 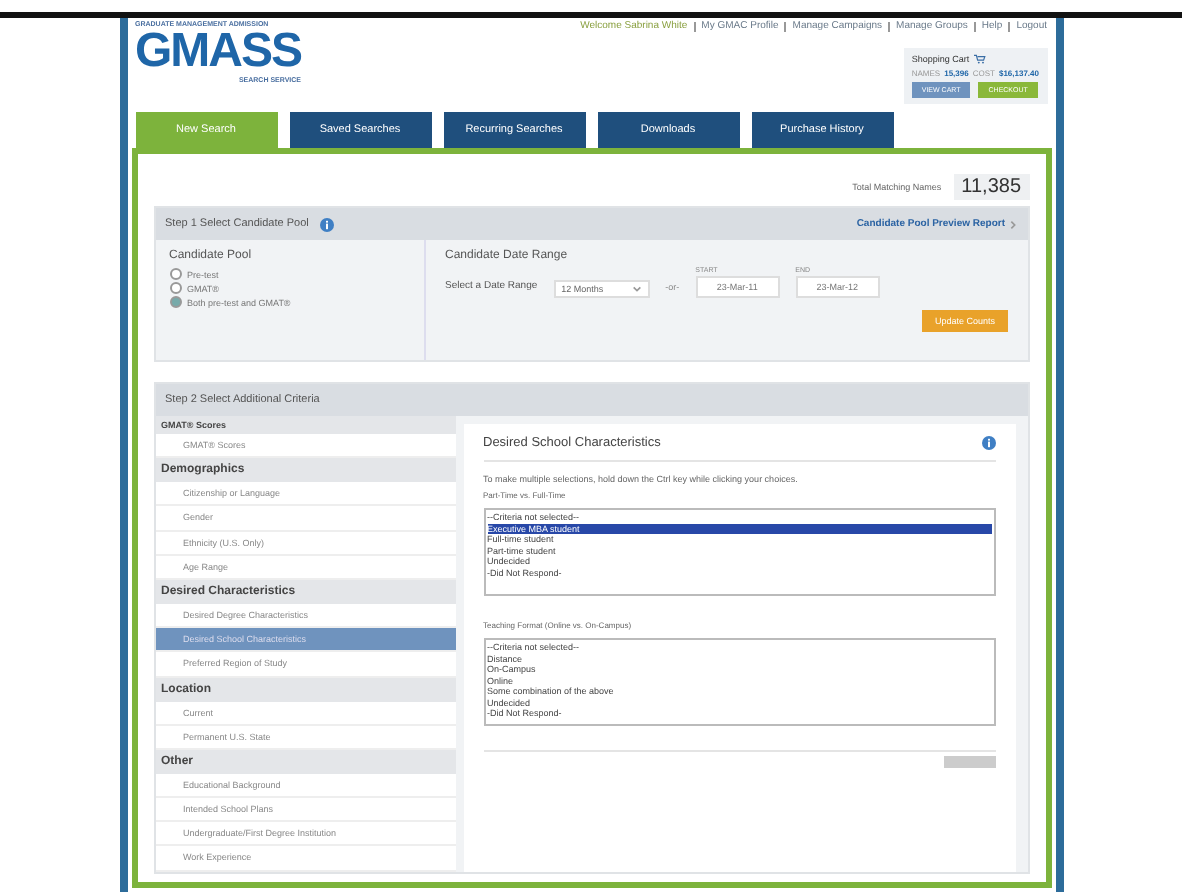 I want to click on caret-icon, so click(x=636, y=289).